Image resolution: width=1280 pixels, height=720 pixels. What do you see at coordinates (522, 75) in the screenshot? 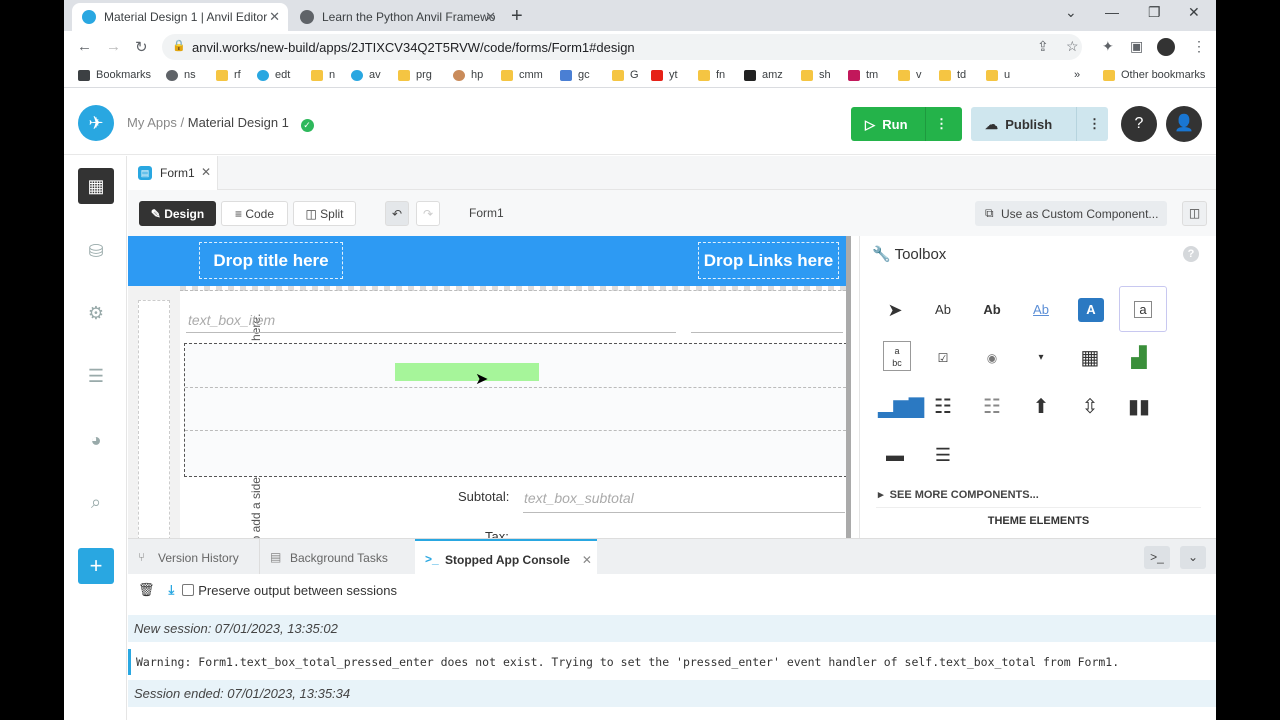
I see `bookmark-item: cmm` at bounding box center [522, 75].